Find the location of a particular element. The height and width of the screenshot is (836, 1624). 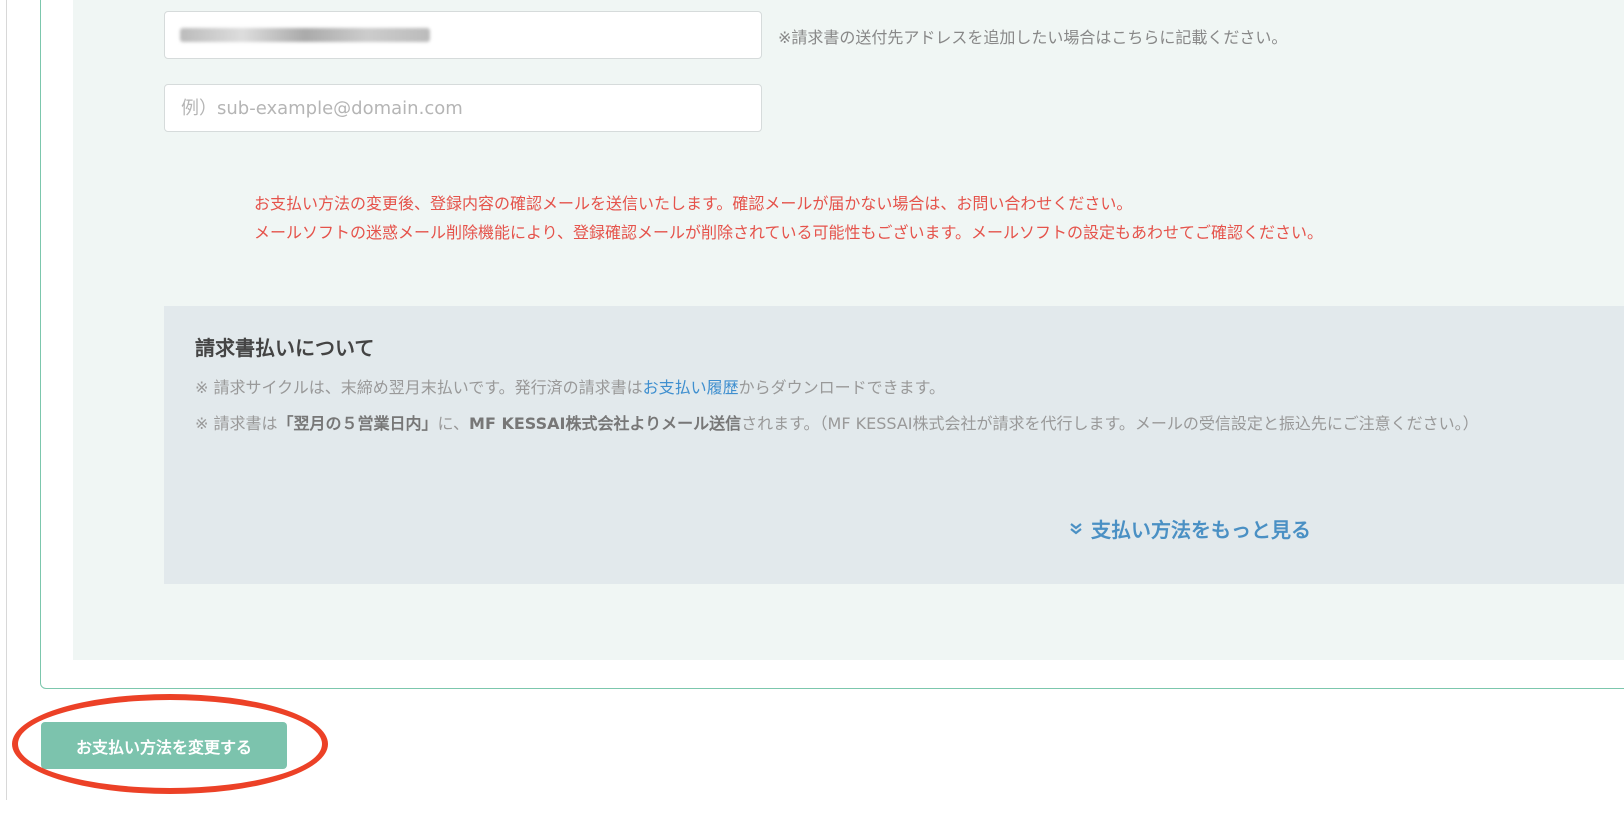

delivery-note-prefix: ※ 請求書は is located at coordinates (236, 423).